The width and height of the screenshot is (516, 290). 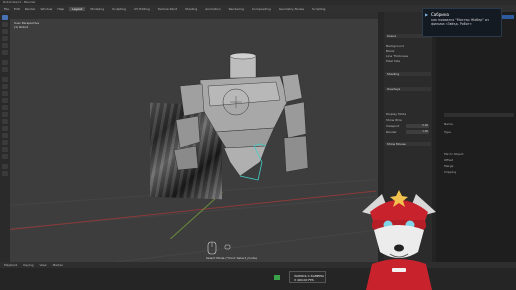 I want to click on scale-tool-icon, so click(x=5, y=45).